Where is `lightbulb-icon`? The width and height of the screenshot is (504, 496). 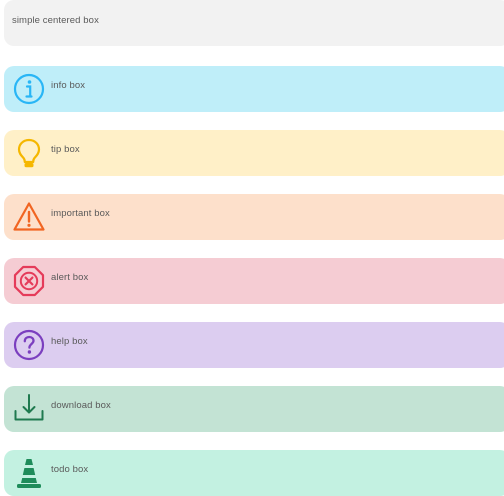 lightbulb-icon is located at coordinates (29, 153).